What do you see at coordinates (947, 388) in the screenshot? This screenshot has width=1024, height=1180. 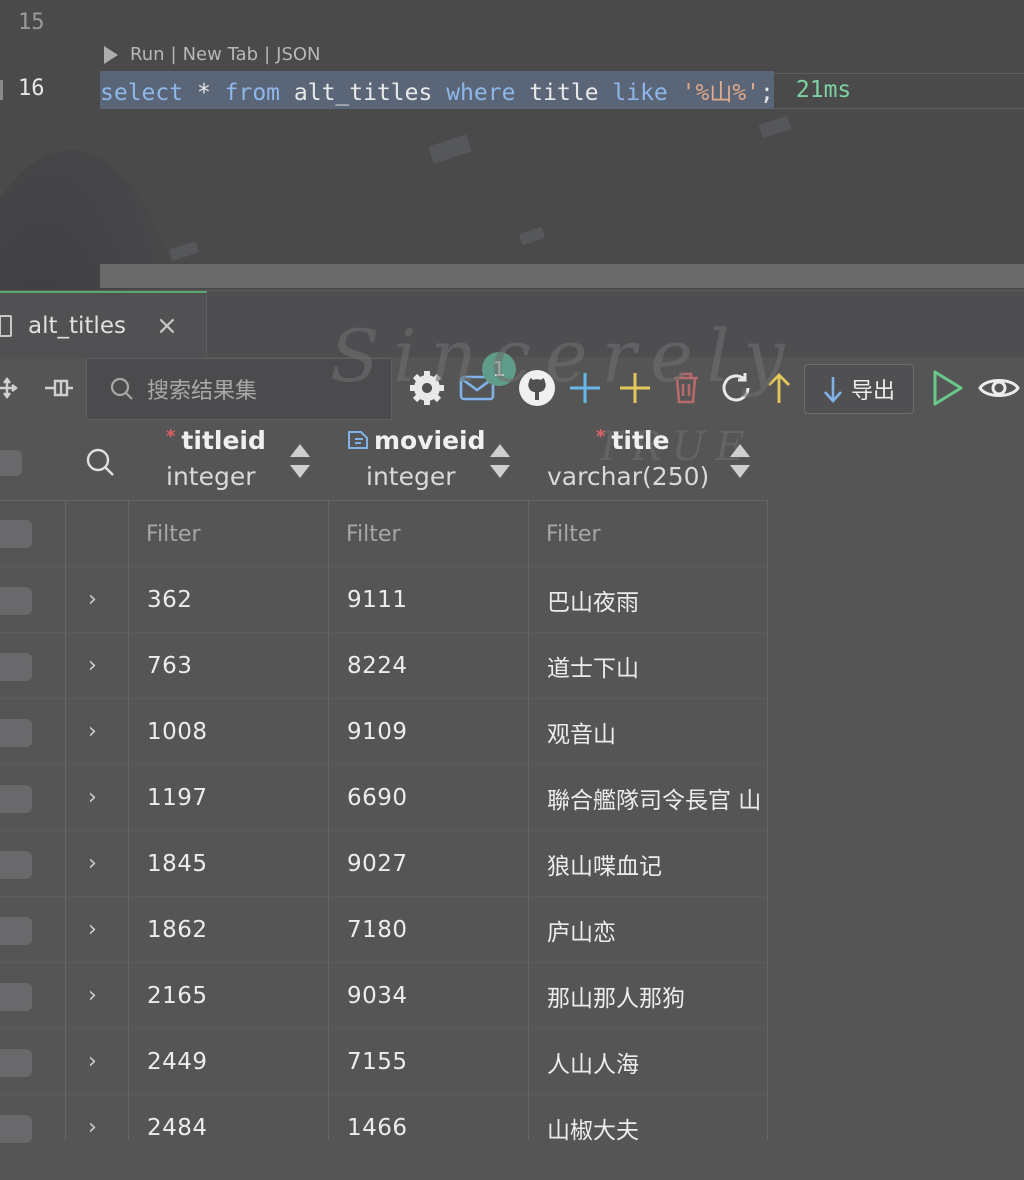 I see `play-icon` at bounding box center [947, 388].